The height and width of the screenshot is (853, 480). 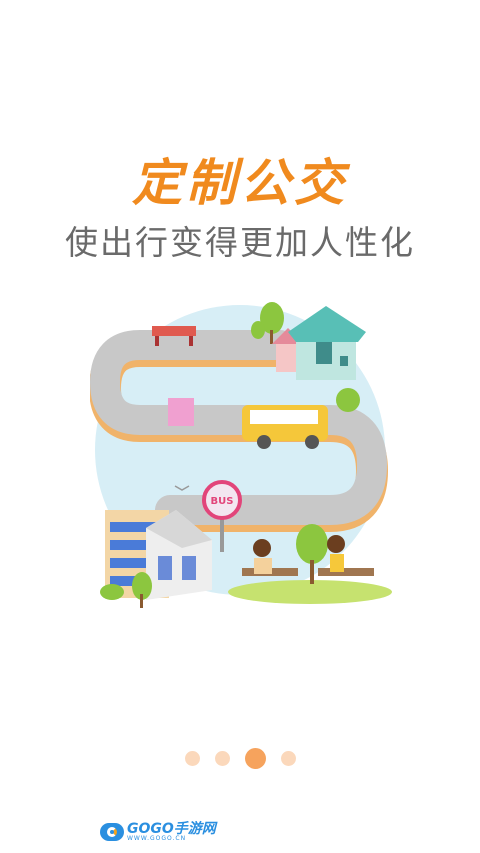 I want to click on bus-stop-sign: BUS, so click(x=222, y=501).